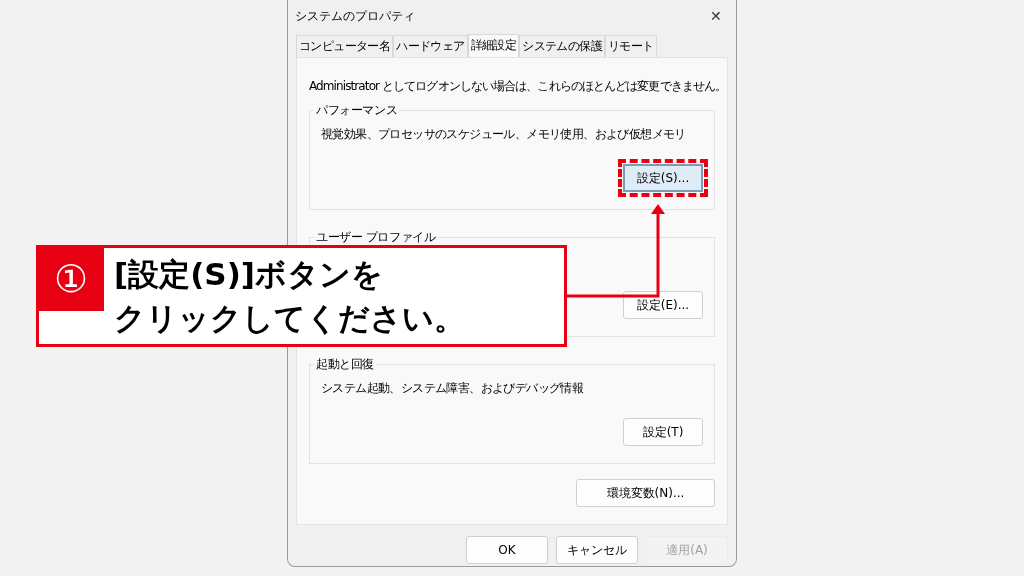  Describe the element at coordinates (504, 134) in the screenshot. I see `group-description: 視覚効果、プロセッサのスケジュール、メモリ使用、および仮想メモリ` at that location.